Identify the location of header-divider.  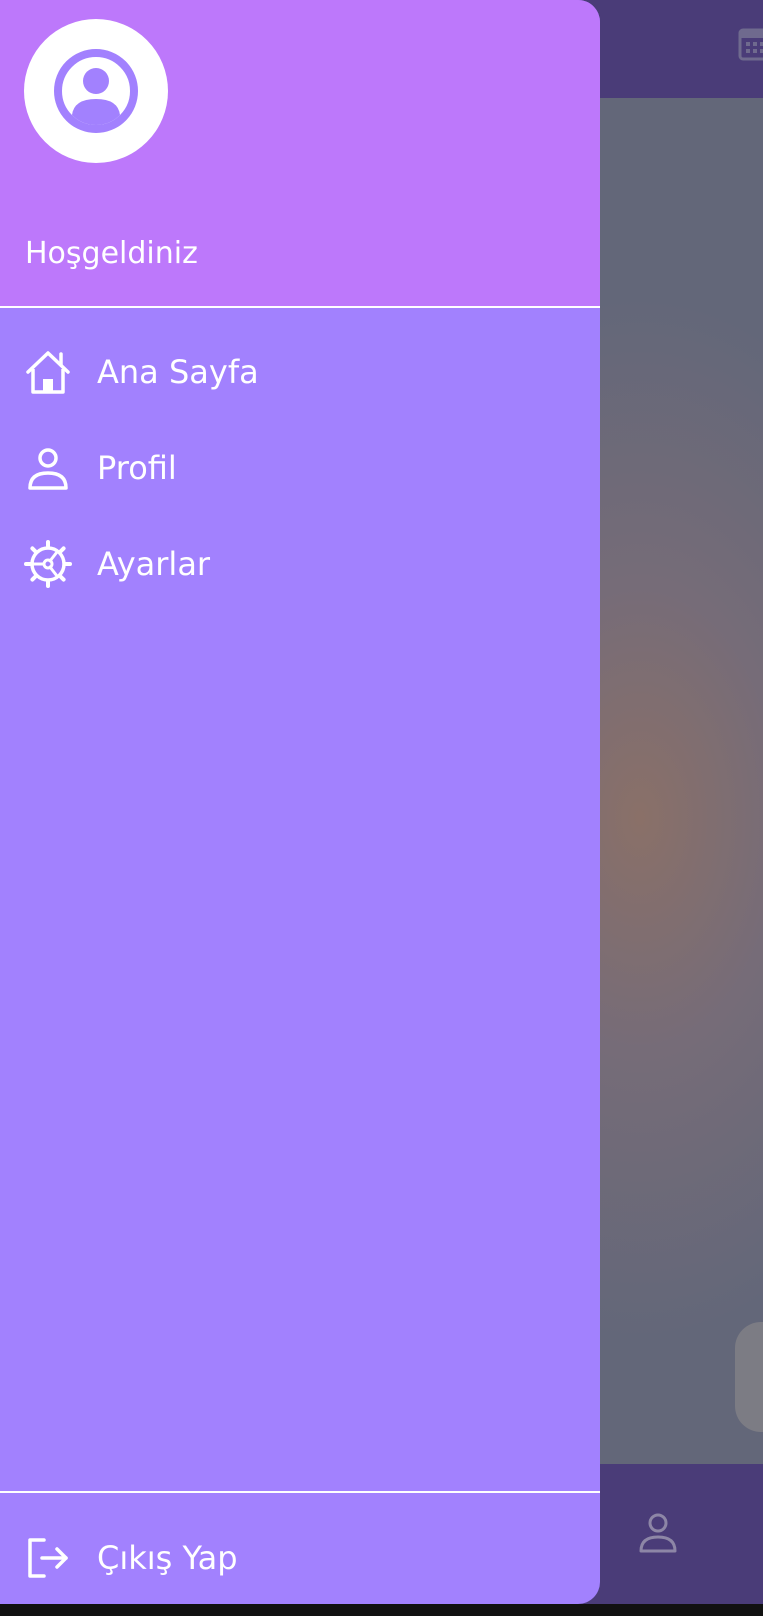
(300, 307).